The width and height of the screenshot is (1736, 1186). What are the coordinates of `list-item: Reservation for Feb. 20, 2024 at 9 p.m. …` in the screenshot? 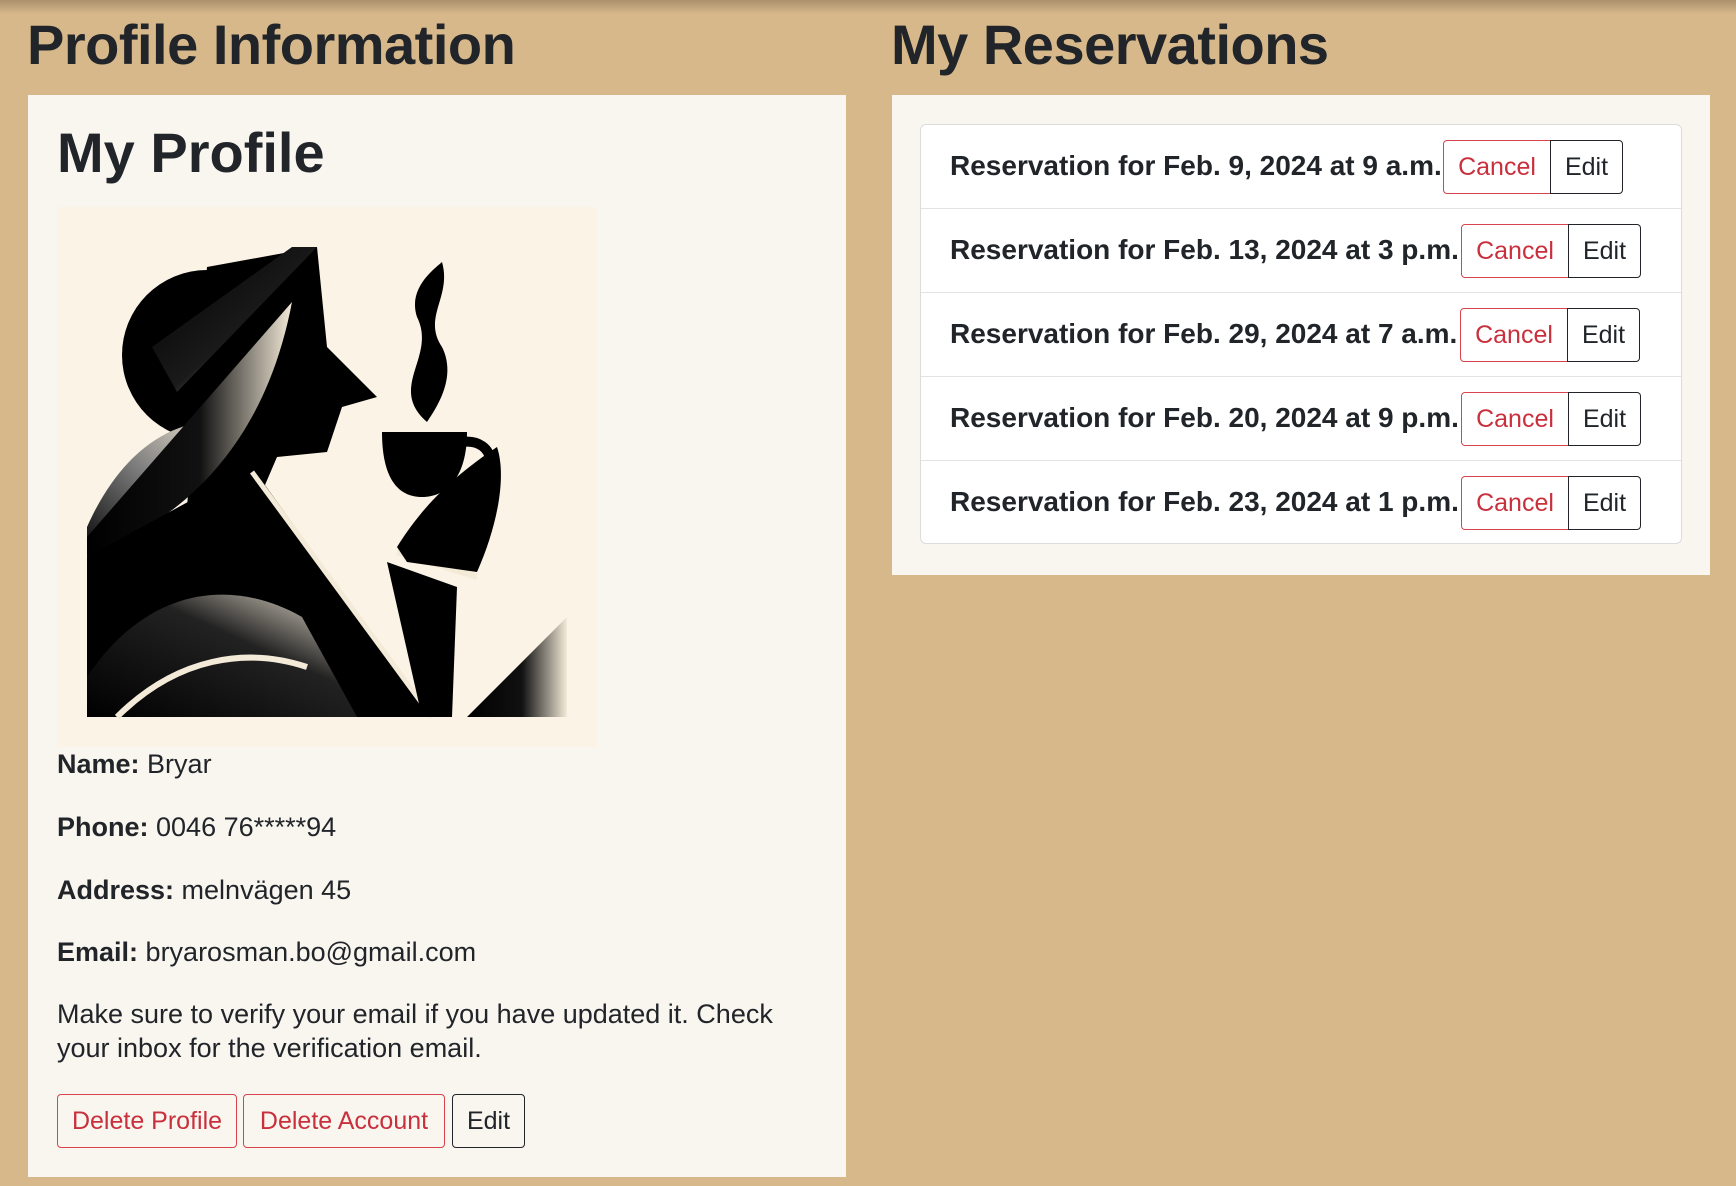 It's located at (1301, 419).